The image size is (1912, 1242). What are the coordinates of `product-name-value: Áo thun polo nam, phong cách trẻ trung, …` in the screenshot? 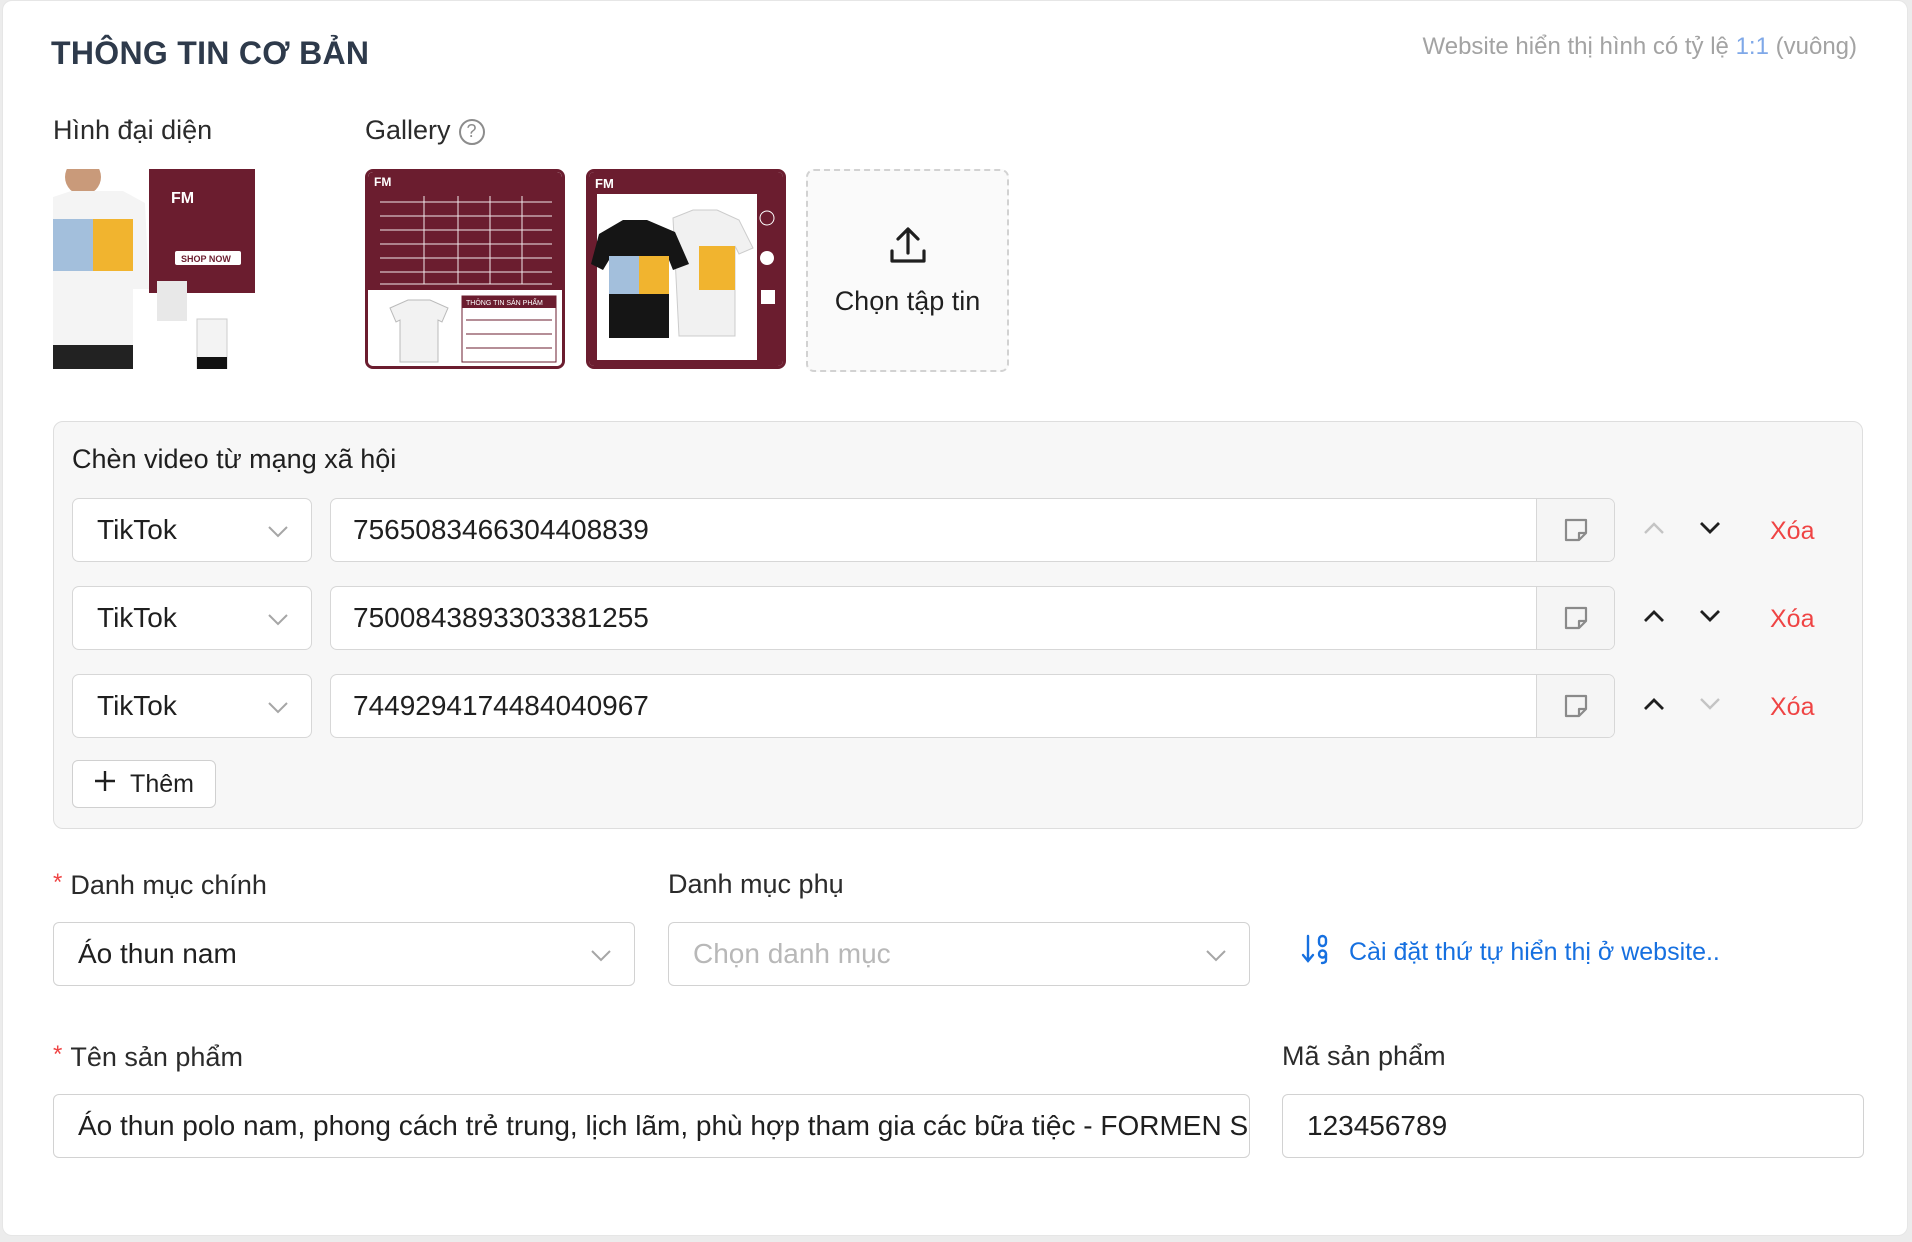 It's located at (664, 1125).